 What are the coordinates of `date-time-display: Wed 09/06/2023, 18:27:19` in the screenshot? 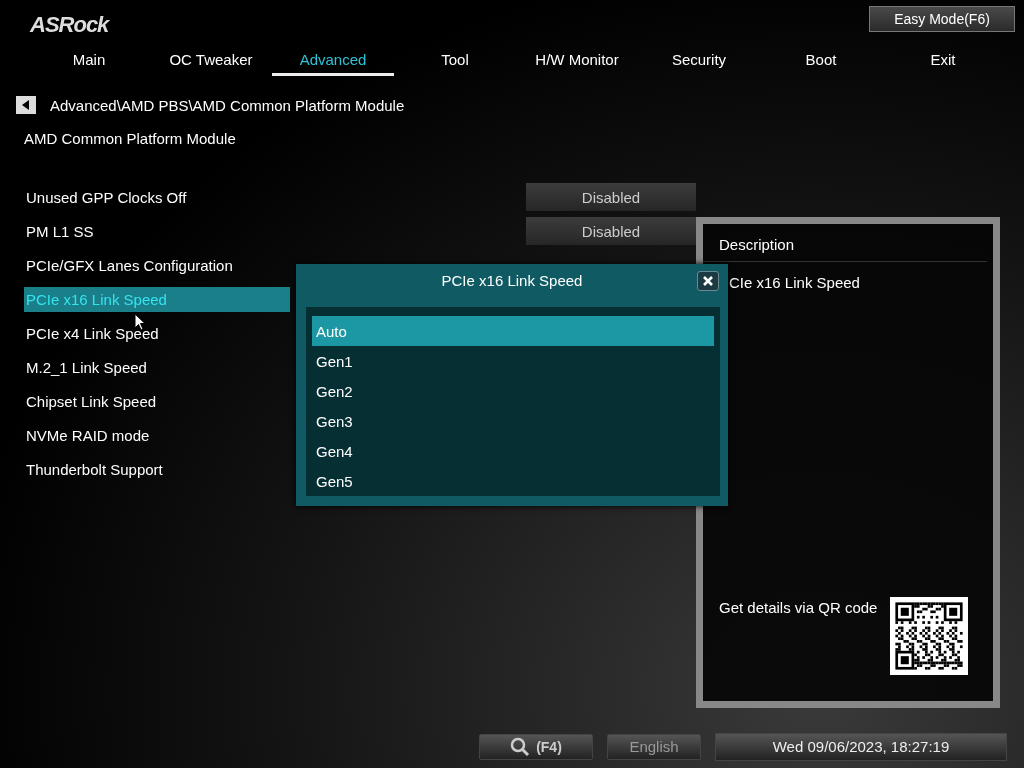 It's located at (861, 746).